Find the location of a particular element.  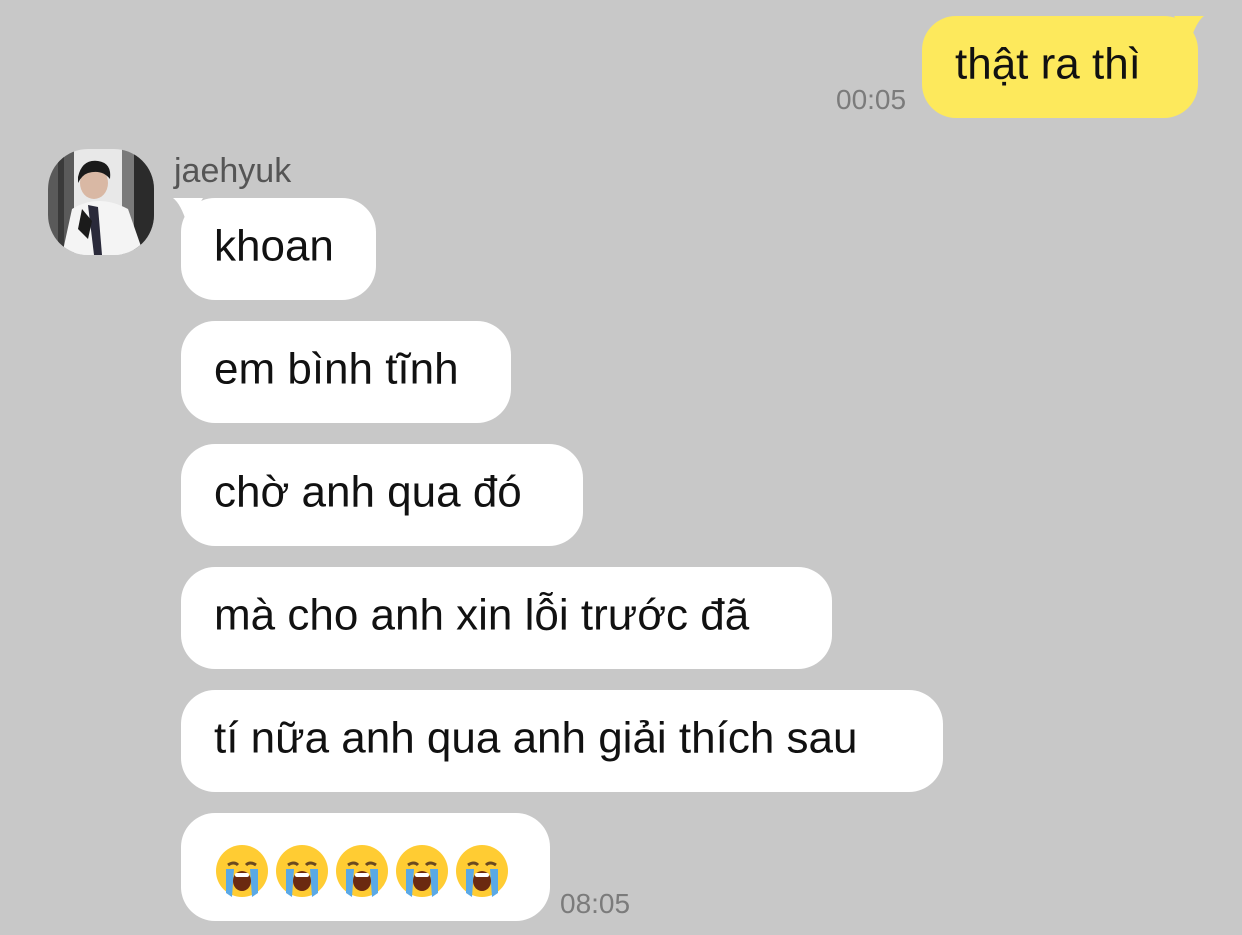

incoming-message-bubble: chờ anh qua đó is located at coordinates (382, 495).